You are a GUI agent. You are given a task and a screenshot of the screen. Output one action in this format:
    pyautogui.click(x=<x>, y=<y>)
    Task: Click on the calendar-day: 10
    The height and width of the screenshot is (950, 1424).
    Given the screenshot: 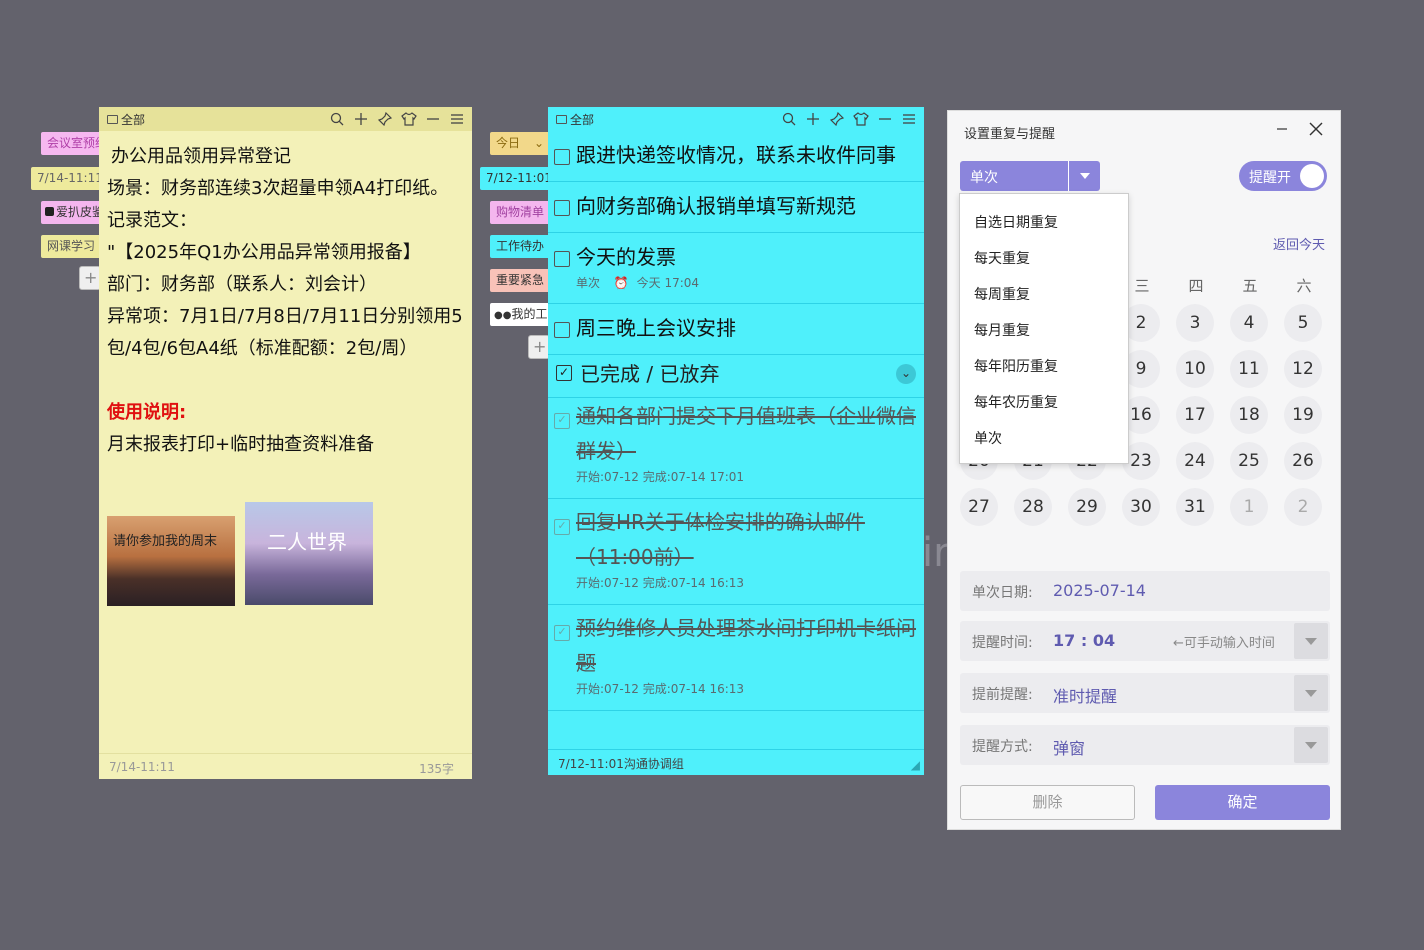 What is the action you would take?
    pyautogui.click(x=1195, y=369)
    